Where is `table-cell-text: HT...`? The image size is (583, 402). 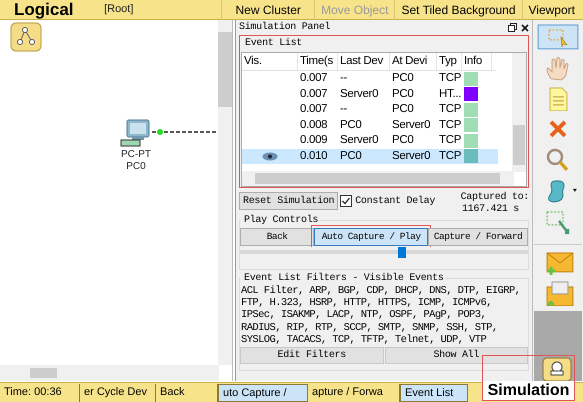
table-cell-text: HT... is located at coordinates (450, 94).